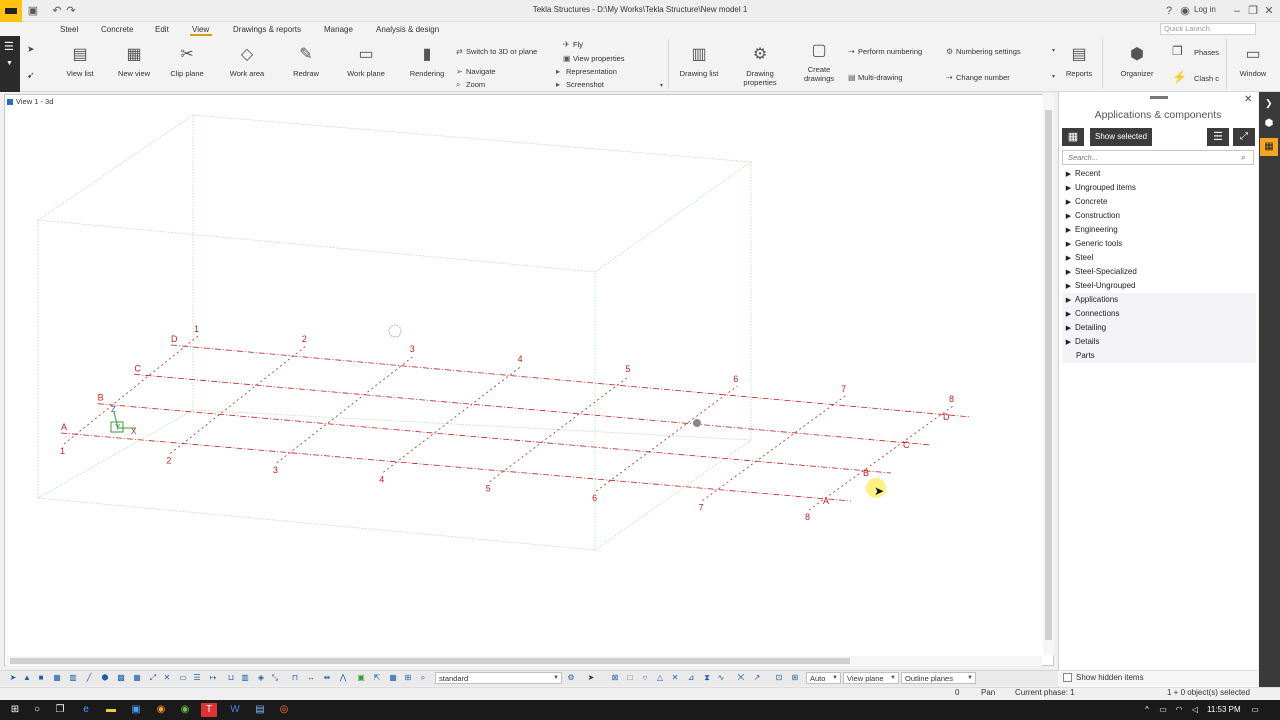 This screenshot has width=1280, height=720. Describe the element at coordinates (9, 46) in the screenshot. I see `hamburger-icon: ☰` at that location.